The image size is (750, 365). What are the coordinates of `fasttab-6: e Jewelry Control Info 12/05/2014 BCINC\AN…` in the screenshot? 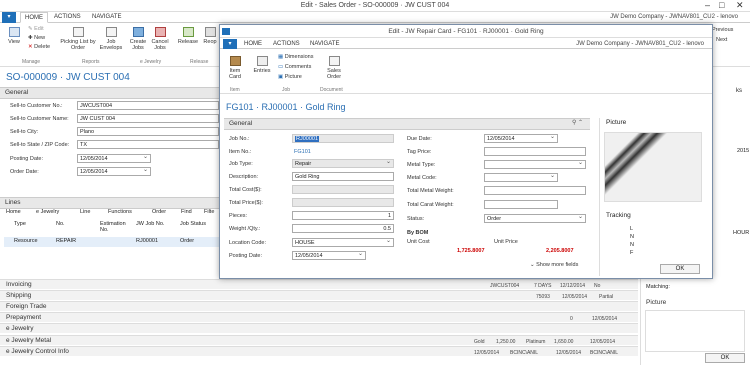 It's located at (319, 351).